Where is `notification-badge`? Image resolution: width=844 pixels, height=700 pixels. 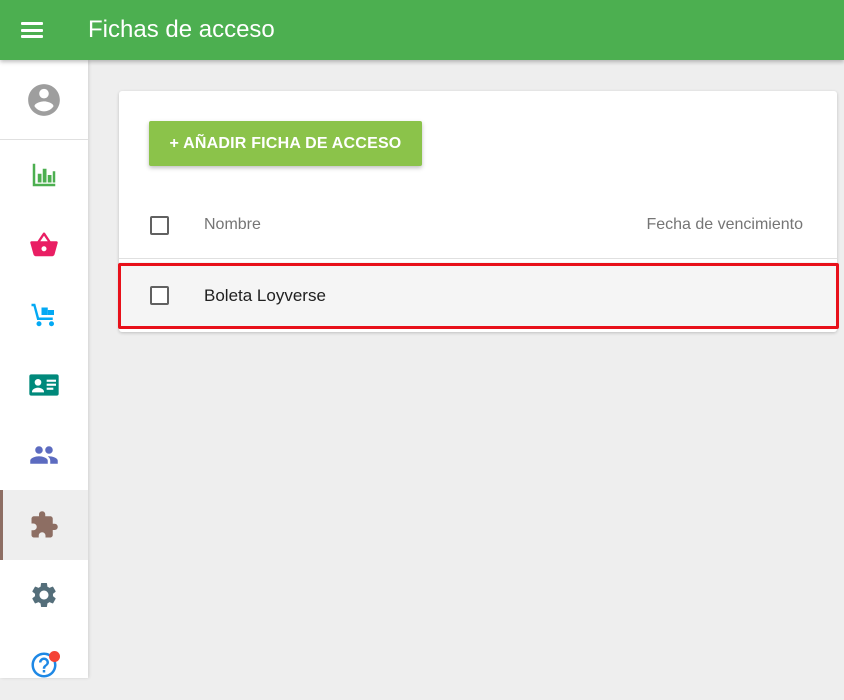 notification-badge is located at coordinates (54, 656).